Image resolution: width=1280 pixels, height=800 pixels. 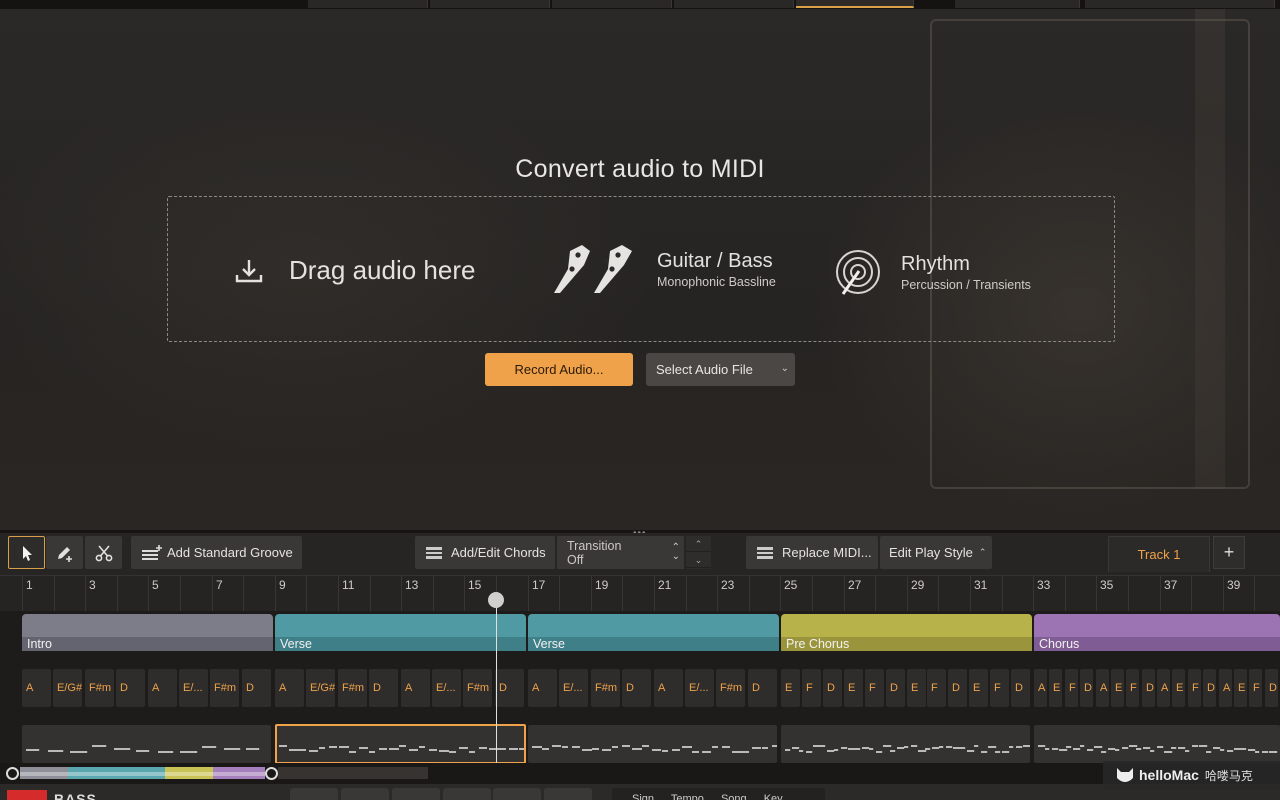 I want to click on overview-start-handle, so click(x=12, y=773).